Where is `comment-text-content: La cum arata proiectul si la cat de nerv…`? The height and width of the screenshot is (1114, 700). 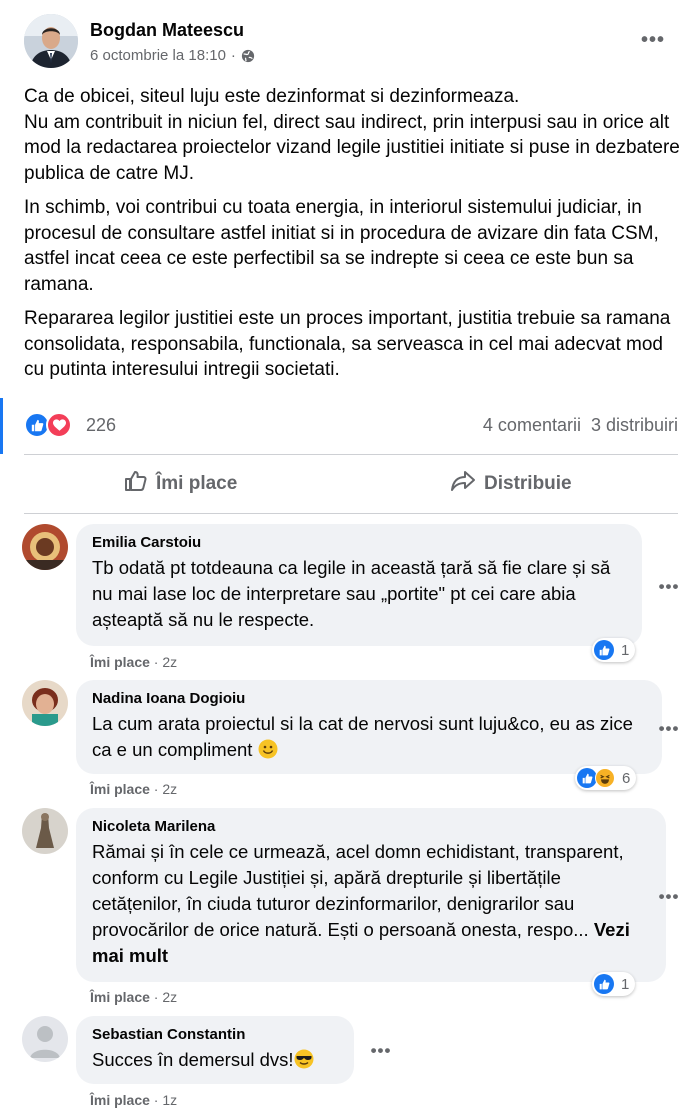
comment-text-content: La cum arata proiectul si la cat de nerv… is located at coordinates (362, 736).